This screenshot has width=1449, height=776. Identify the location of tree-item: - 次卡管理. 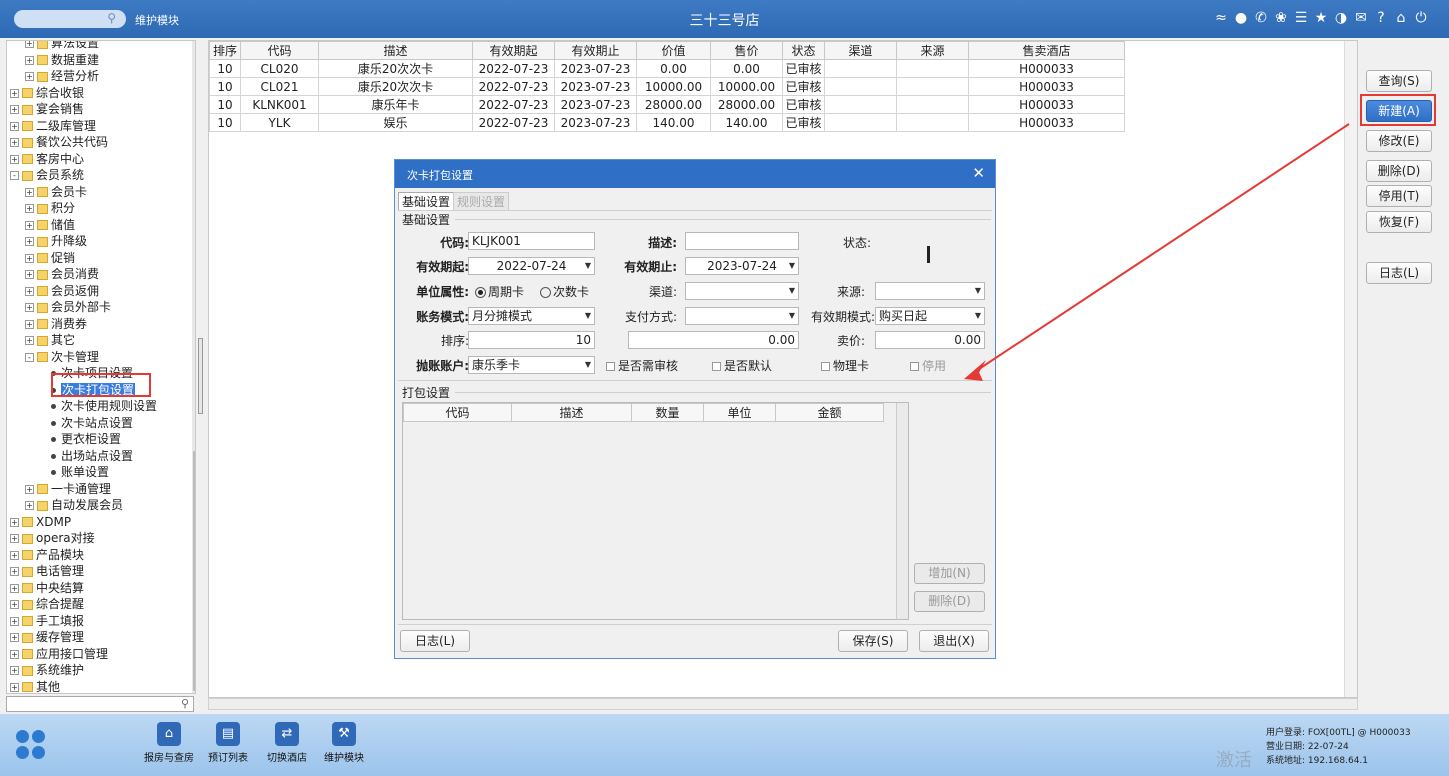
(62, 357).